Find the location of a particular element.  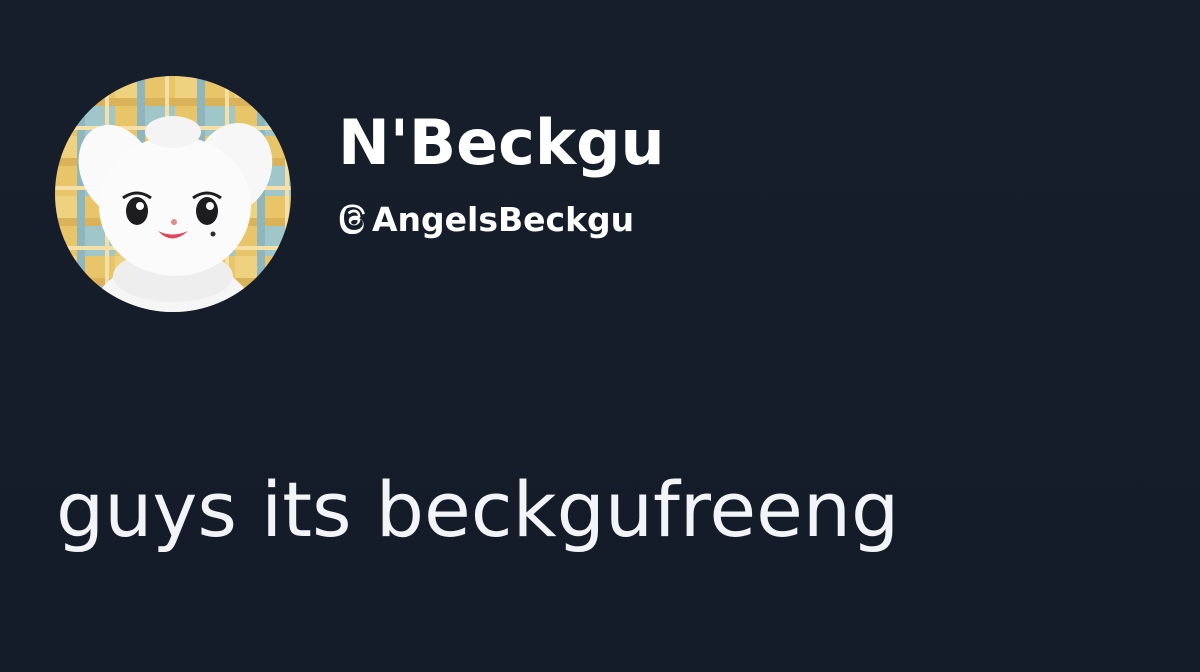

handle: AngelsBeckgu is located at coordinates (503, 219).